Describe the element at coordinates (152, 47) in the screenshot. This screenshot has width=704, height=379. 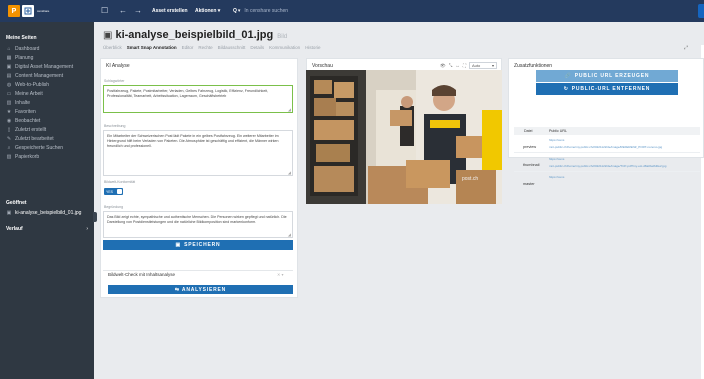
I see `tab-1: Smart Snap Annotation` at that location.